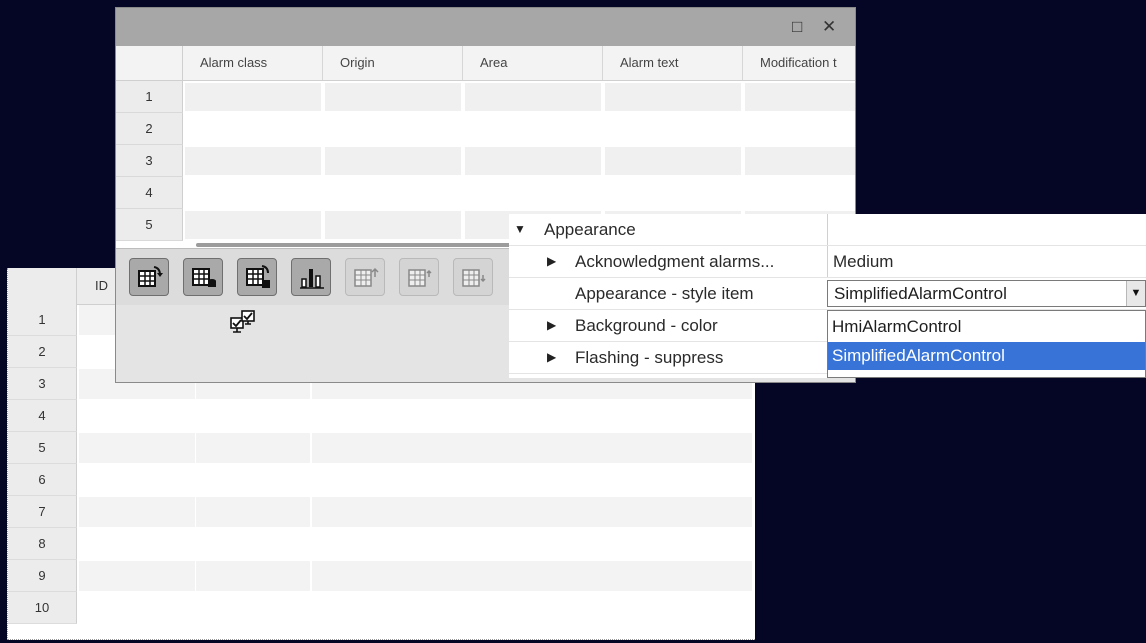 The width and height of the screenshot is (1146, 643). What do you see at coordinates (986, 293) in the screenshot?
I see `style-item-select: SimplifiedAlarmControl ▼` at bounding box center [986, 293].